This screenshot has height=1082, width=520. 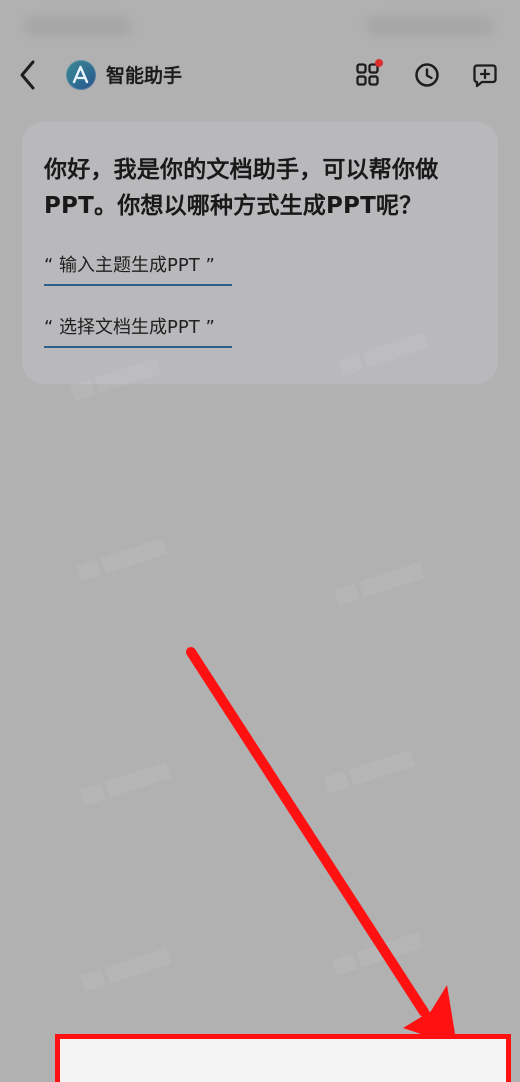 I want to click on option-document-ppt: “ 选择文档生成PPT ”, so click(x=138, y=331).